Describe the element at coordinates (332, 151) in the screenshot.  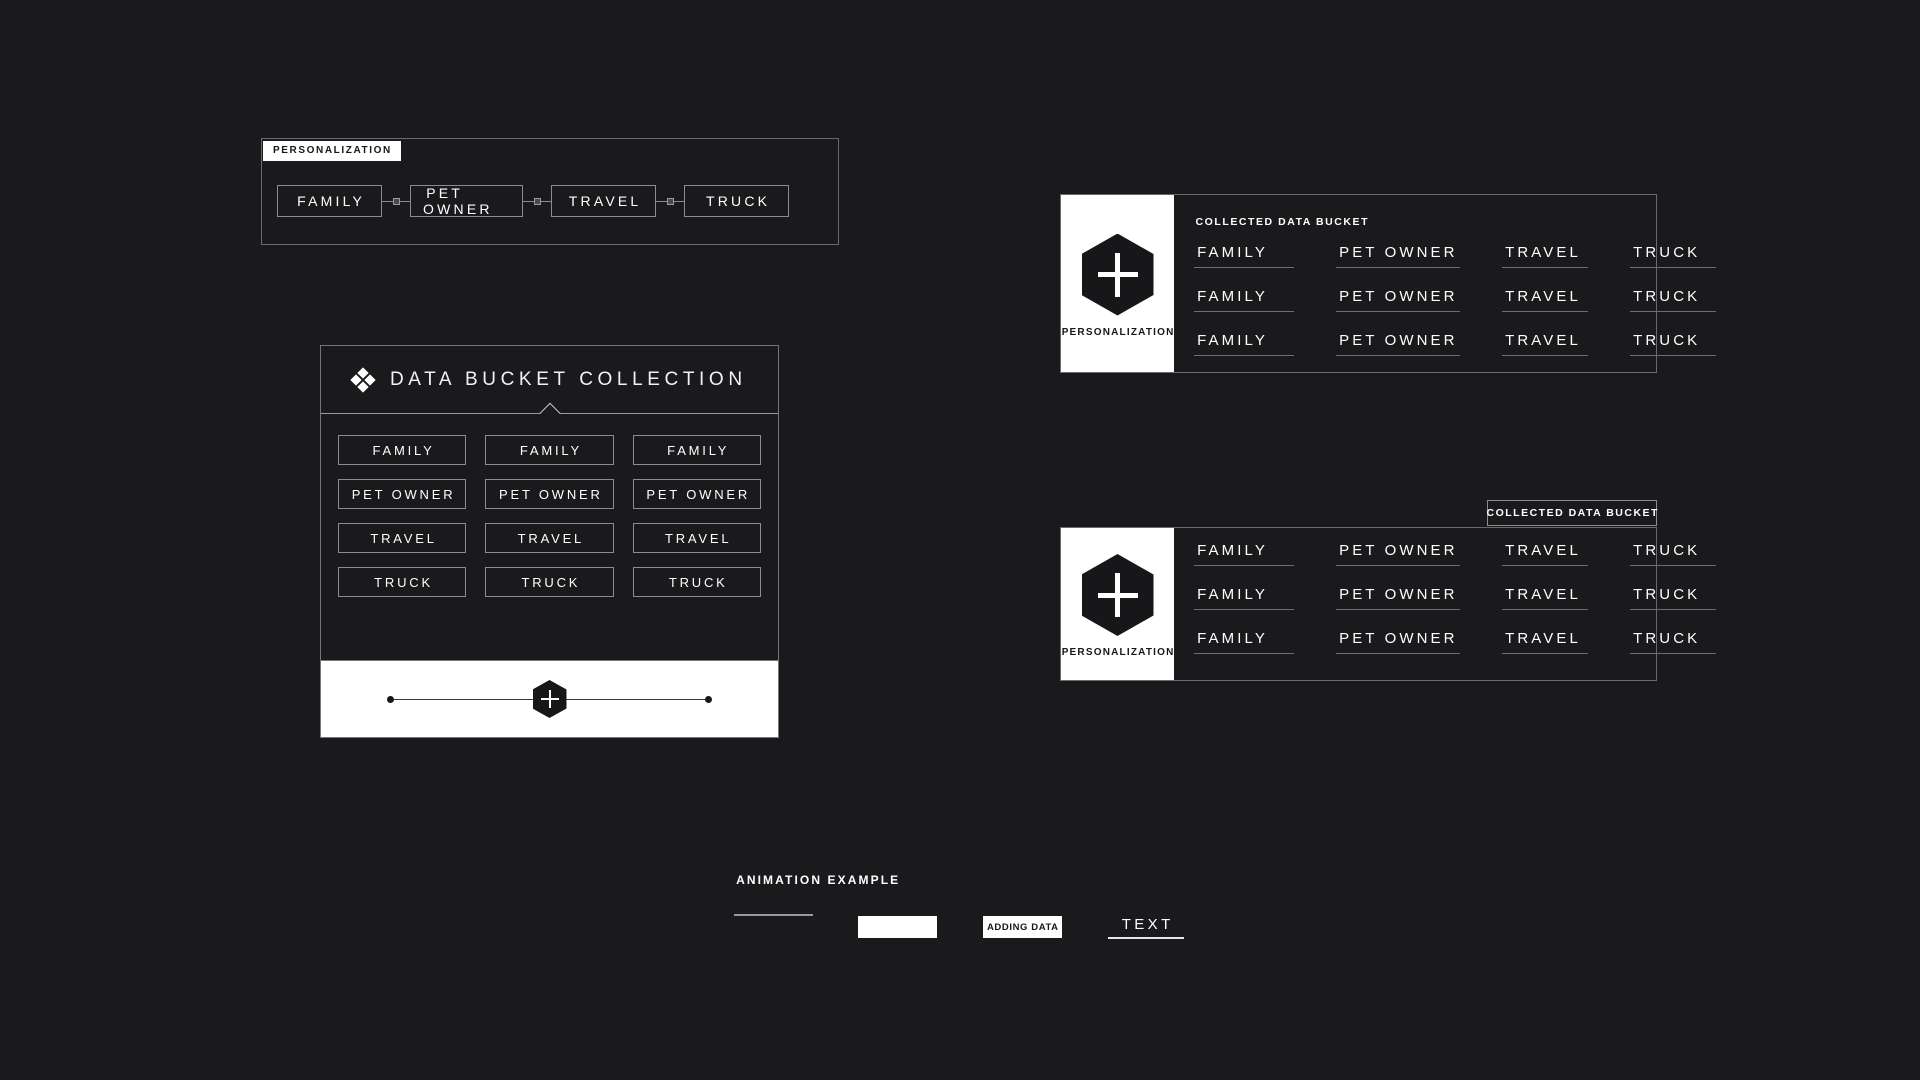
I see `personalization-tab-label: PERSONALIZATION` at that location.